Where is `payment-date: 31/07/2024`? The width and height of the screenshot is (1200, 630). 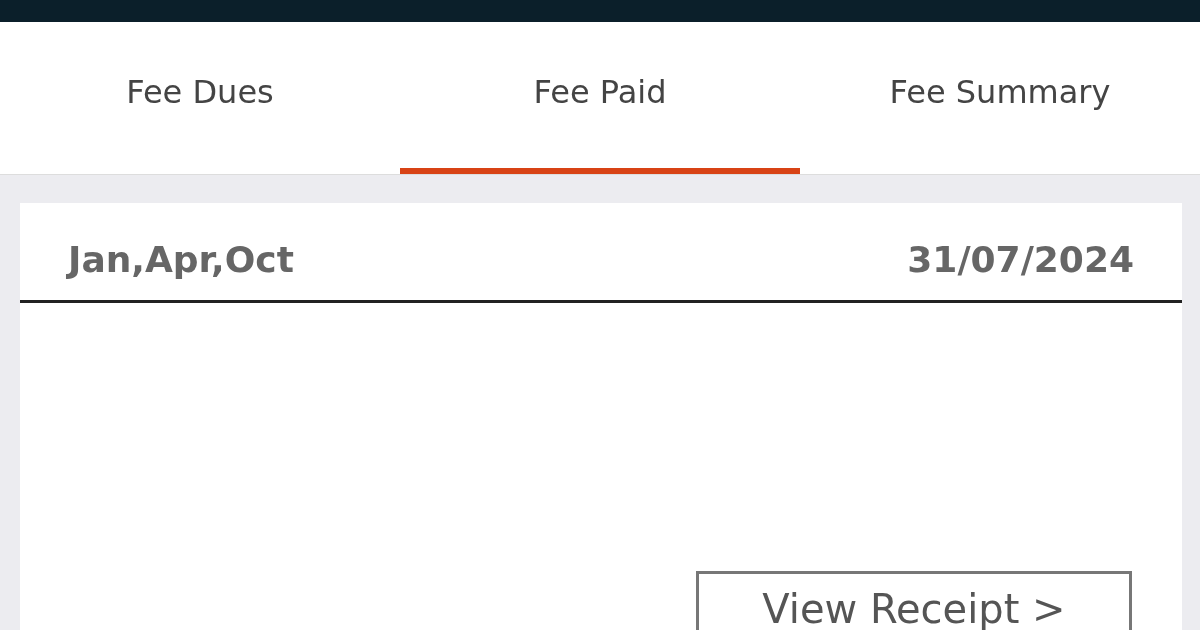 payment-date: 31/07/2024 is located at coordinates (1020, 259).